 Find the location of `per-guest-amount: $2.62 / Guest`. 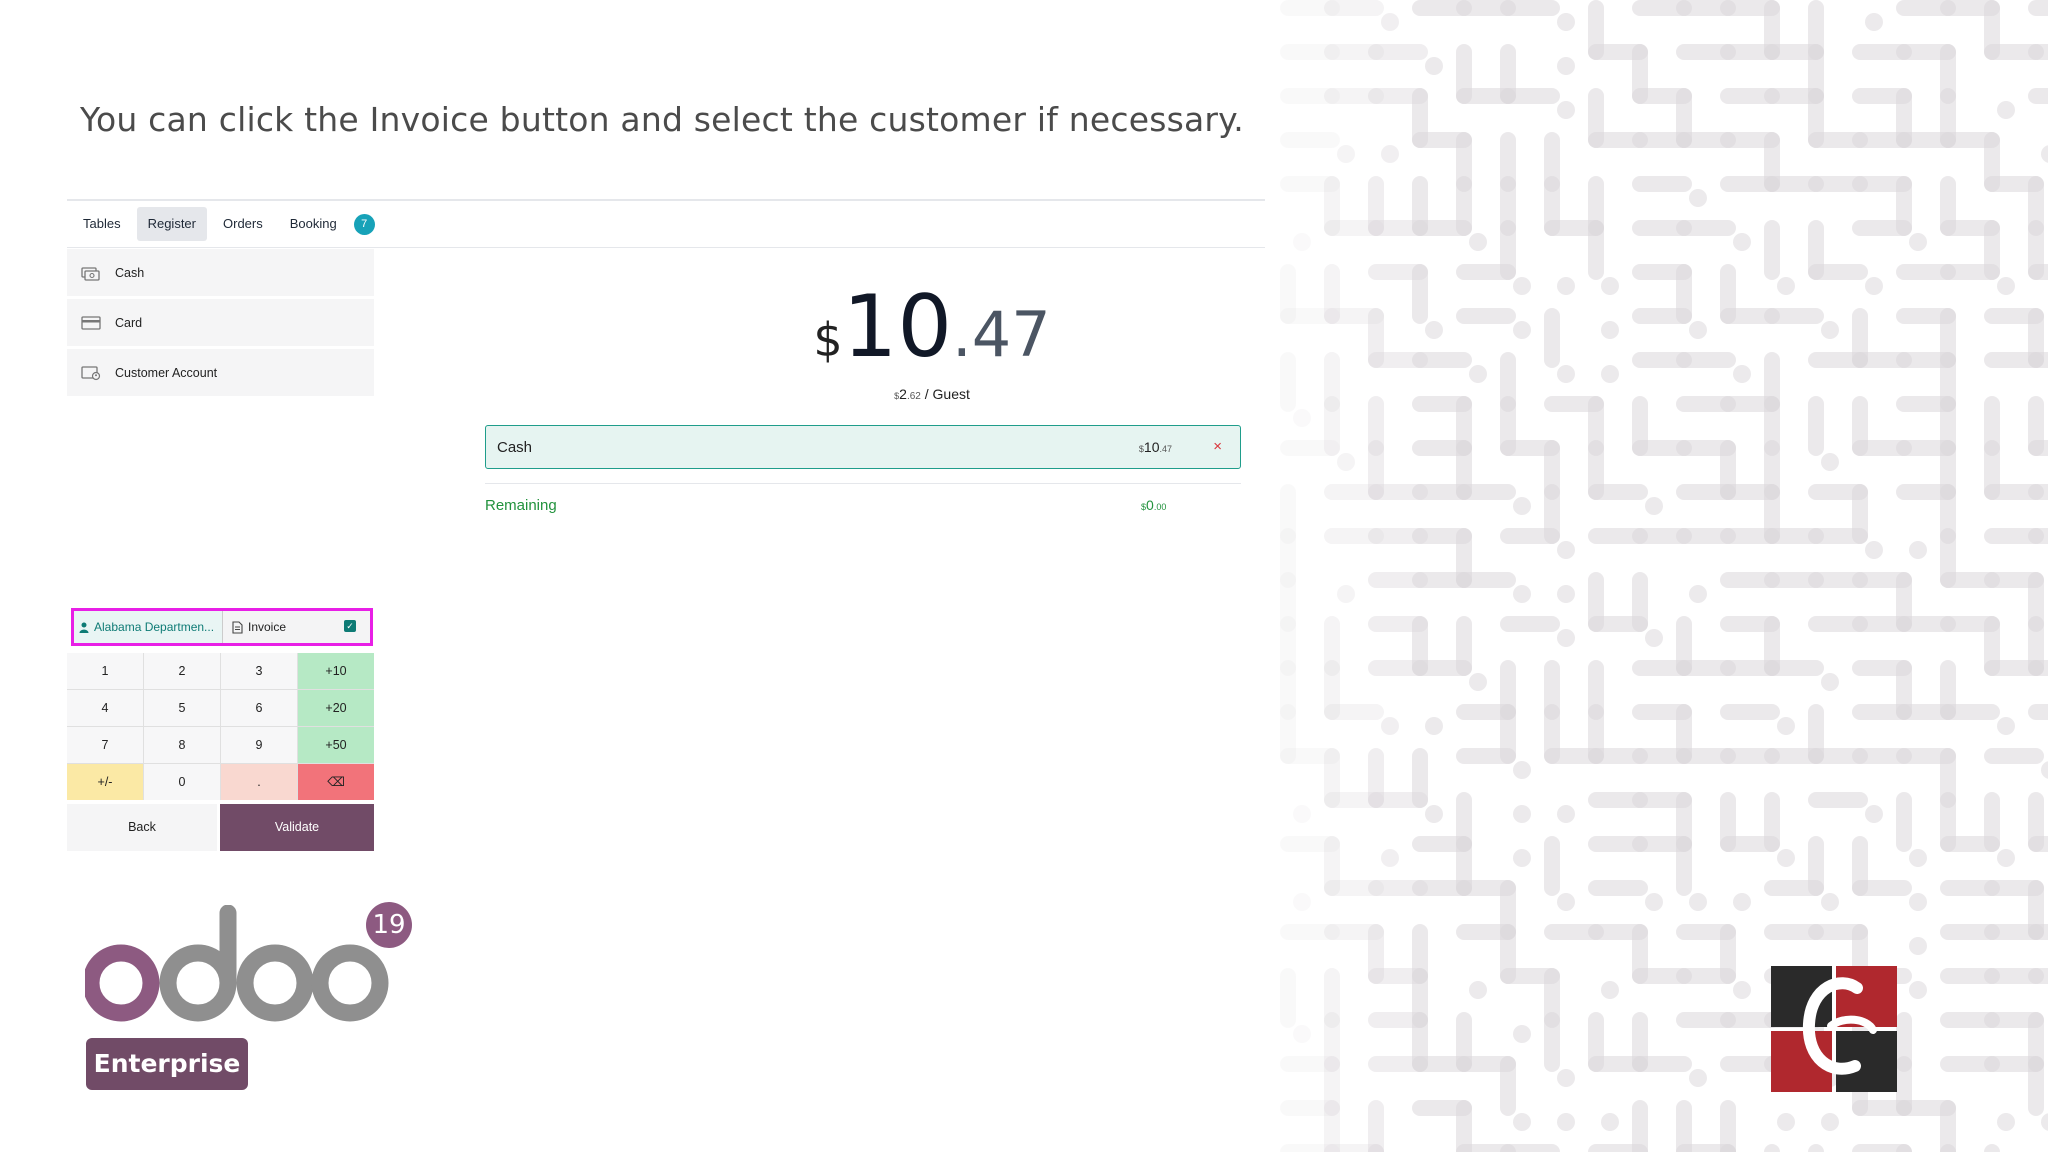

per-guest-amount: $2.62 / Guest is located at coordinates (932, 394).